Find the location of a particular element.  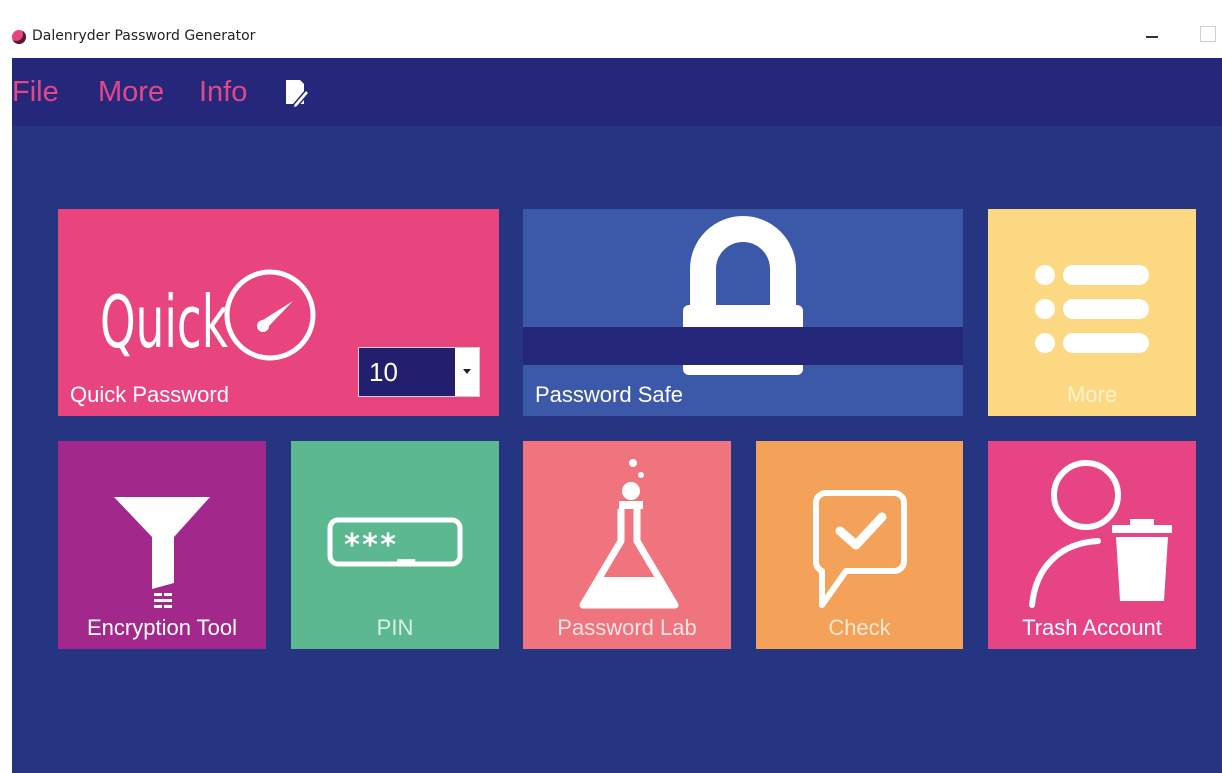

chevron-down-icon is located at coordinates (467, 371).